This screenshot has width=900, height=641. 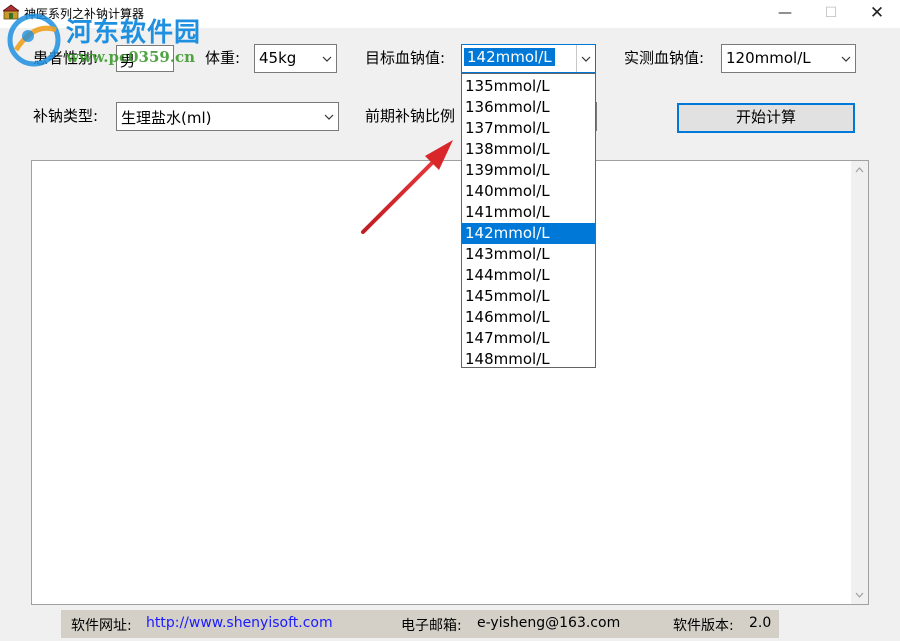 What do you see at coordinates (528, 359) in the screenshot?
I see `dropdown-option: 148mmol/L` at bounding box center [528, 359].